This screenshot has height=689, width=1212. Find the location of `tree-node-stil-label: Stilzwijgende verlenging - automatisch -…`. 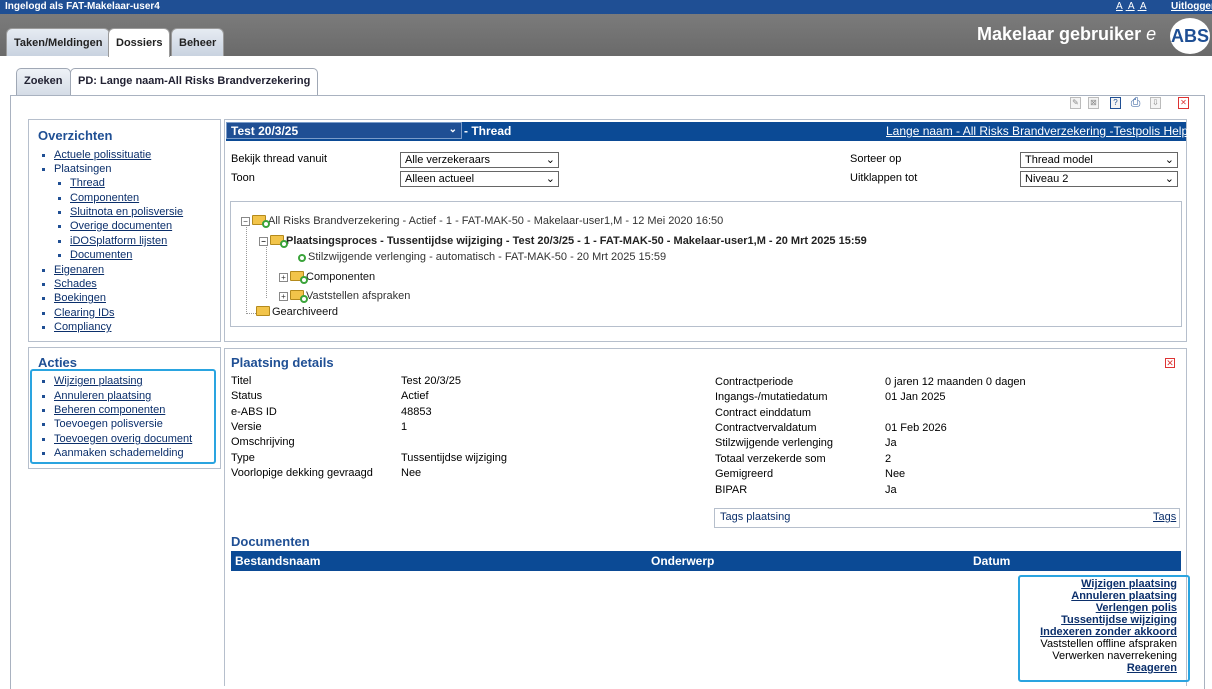

tree-node-stil-label: Stilzwijgende verlenging - automatisch -… is located at coordinates (487, 257).